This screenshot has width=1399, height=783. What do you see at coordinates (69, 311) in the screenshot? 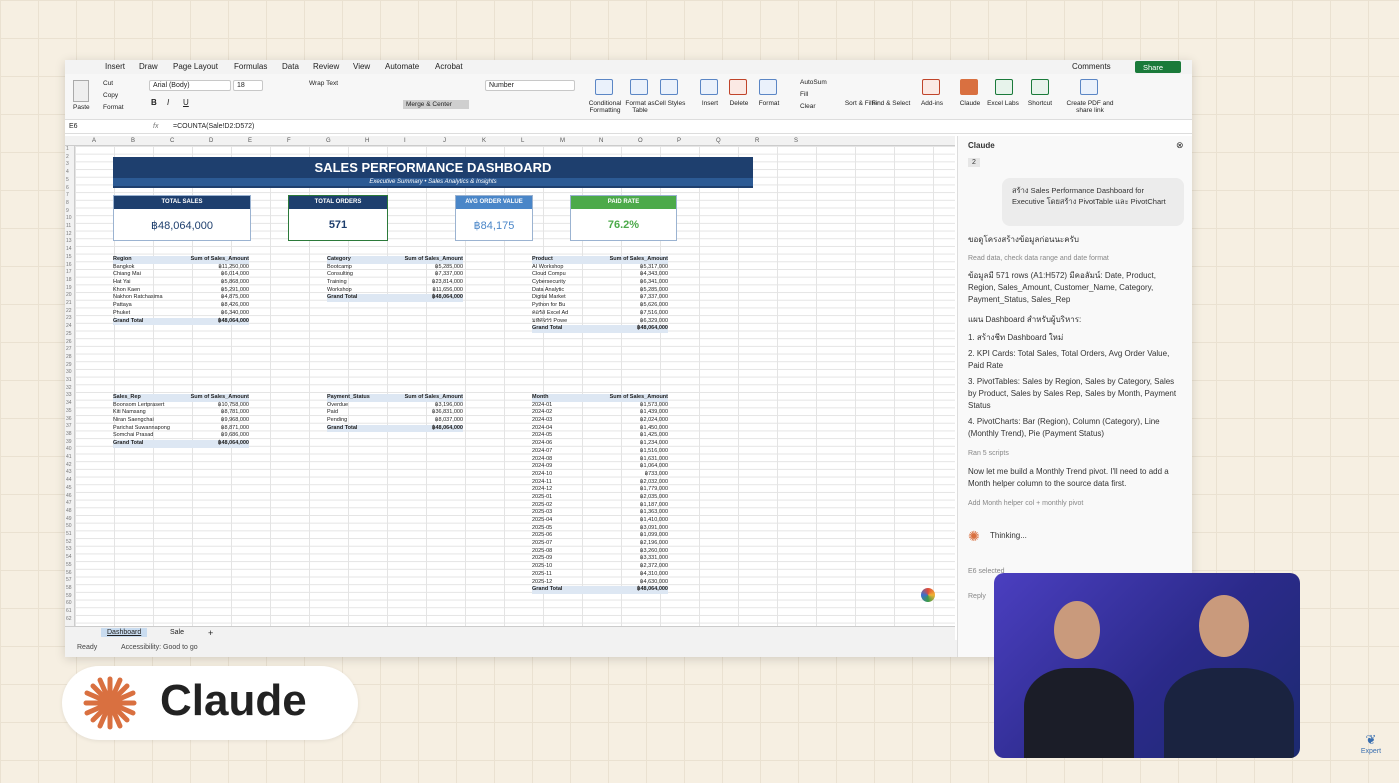
I see `row-header: 22` at bounding box center [69, 311].